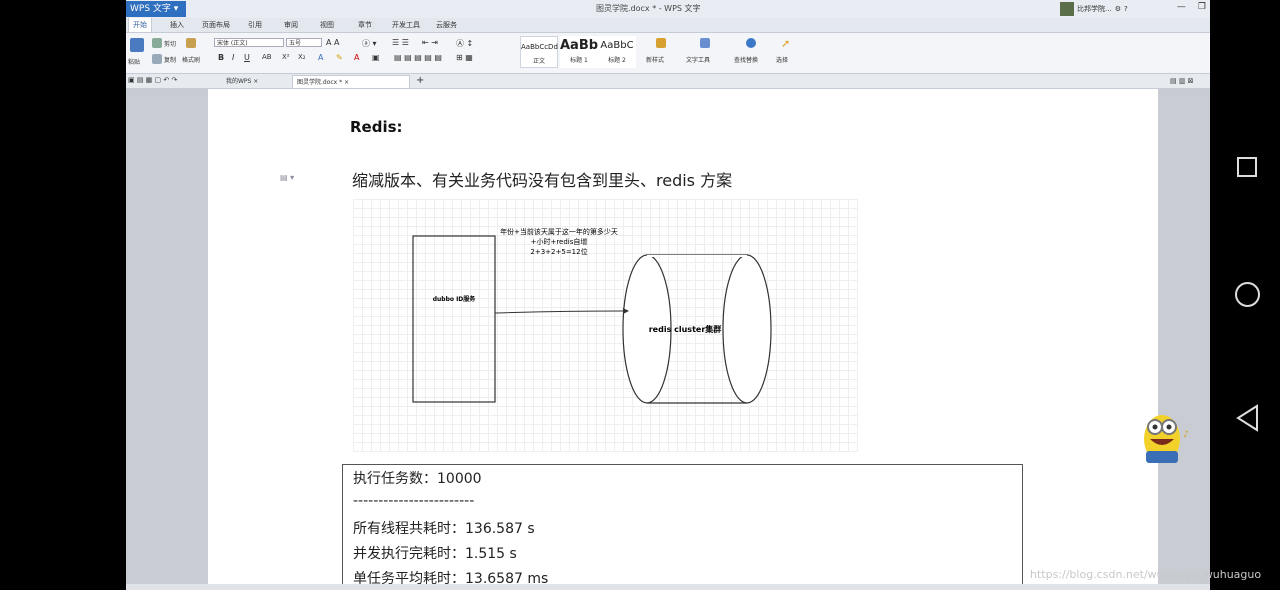 This screenshot has width=1280, height=590. Describe the element at coordinates (444, 529) in the screenshot. I see `result-total-time: 所有线程共耗时：136.587 s` at that location.